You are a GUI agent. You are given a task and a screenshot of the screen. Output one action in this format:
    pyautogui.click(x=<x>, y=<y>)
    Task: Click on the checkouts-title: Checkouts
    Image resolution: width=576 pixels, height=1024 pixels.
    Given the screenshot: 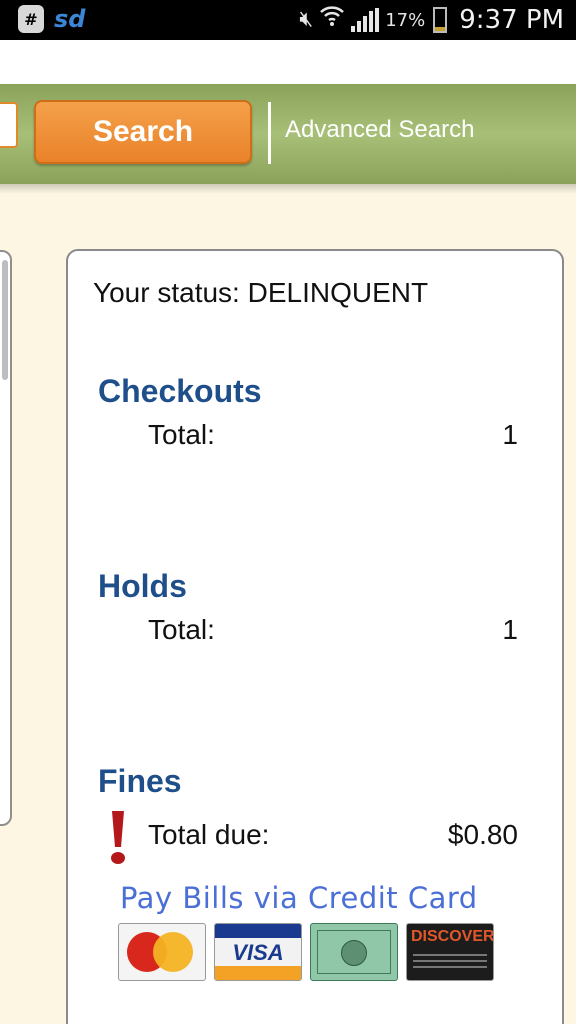 What is the action you would take?
    pyautogui.click(x=180, y=391)
    